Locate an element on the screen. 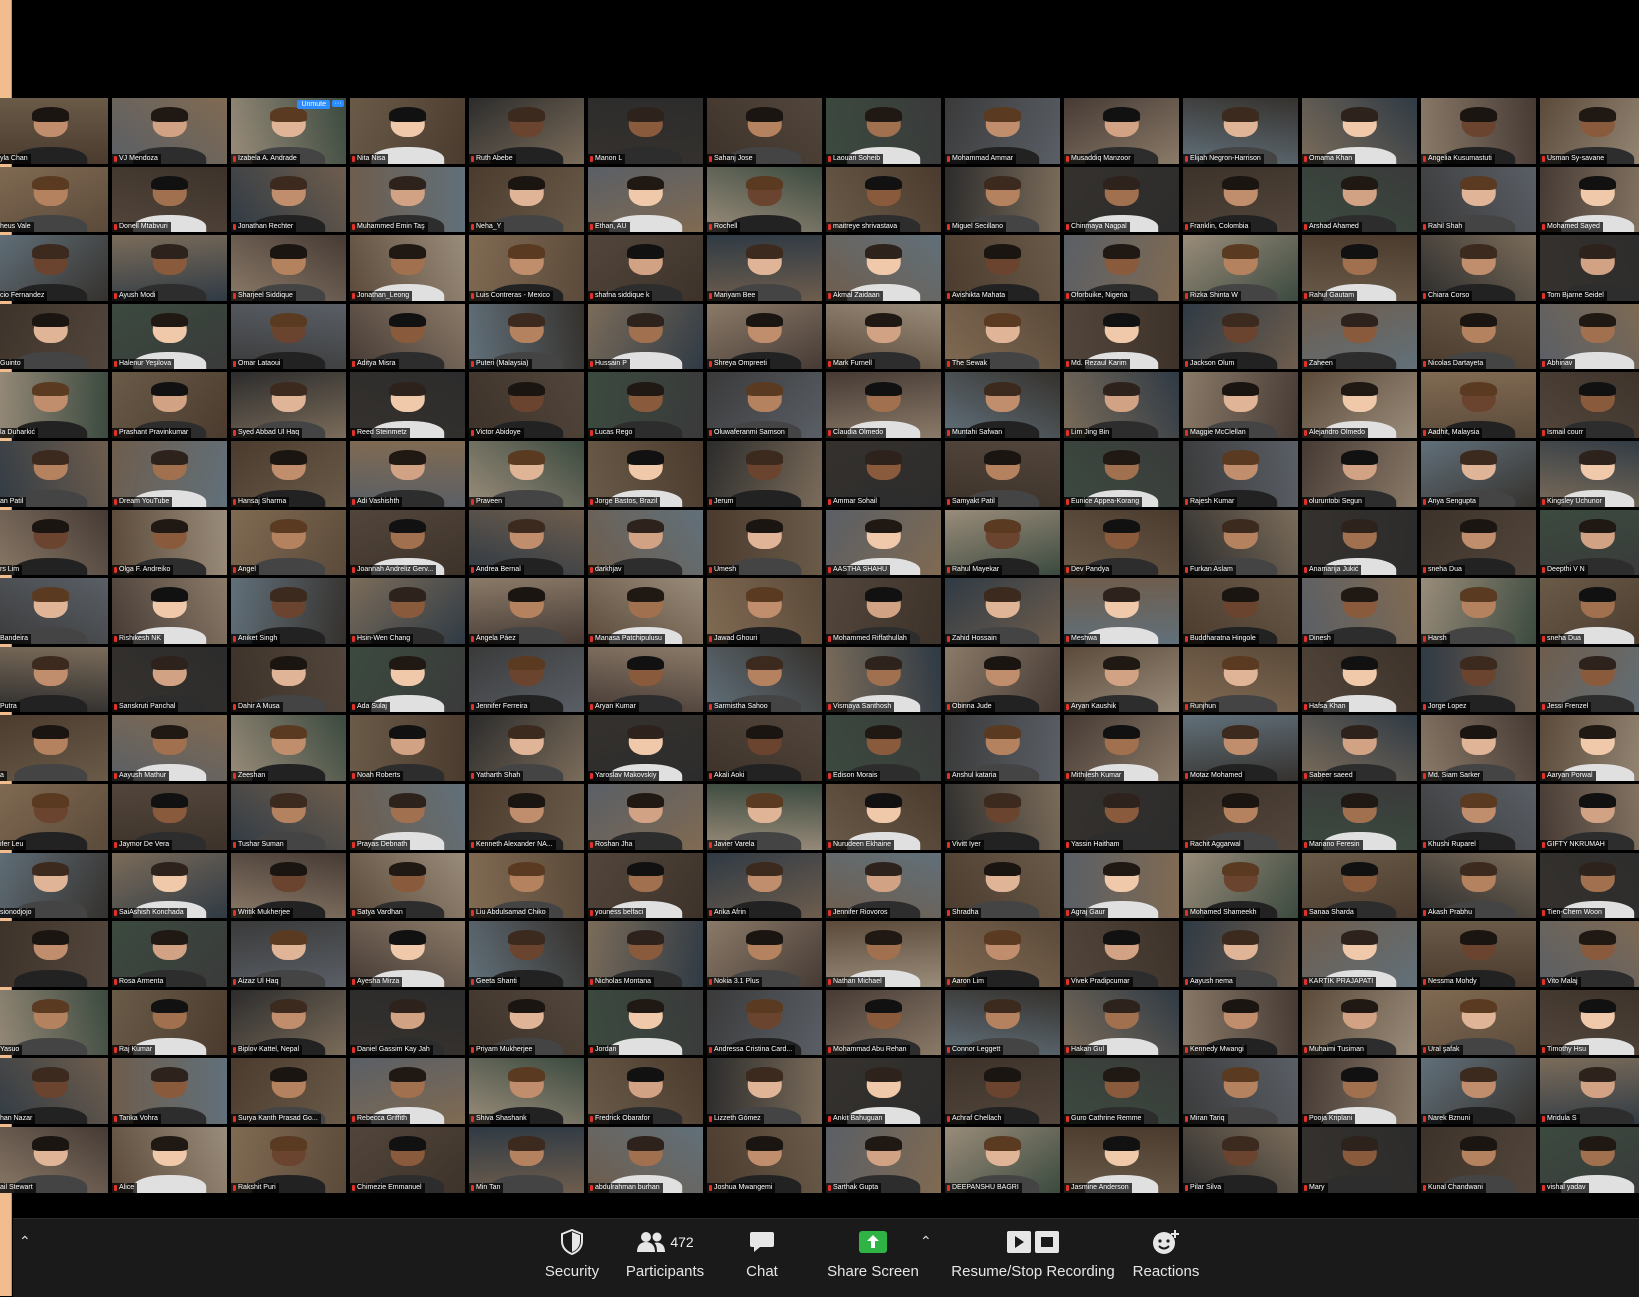 This screenshot has width=1639, height=1297. participant-tile: Victor Abidoye is located at coordinates (526, 405).